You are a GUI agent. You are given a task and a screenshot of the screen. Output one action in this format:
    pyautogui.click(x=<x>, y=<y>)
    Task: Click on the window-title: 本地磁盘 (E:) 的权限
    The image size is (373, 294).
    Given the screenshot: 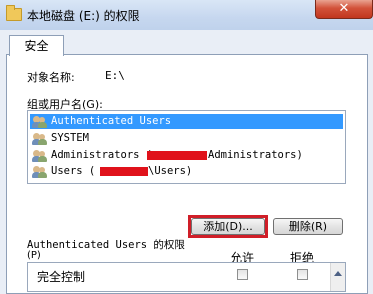 What is the action you would take?
    pyautogui.click(x=83, y=16)
    